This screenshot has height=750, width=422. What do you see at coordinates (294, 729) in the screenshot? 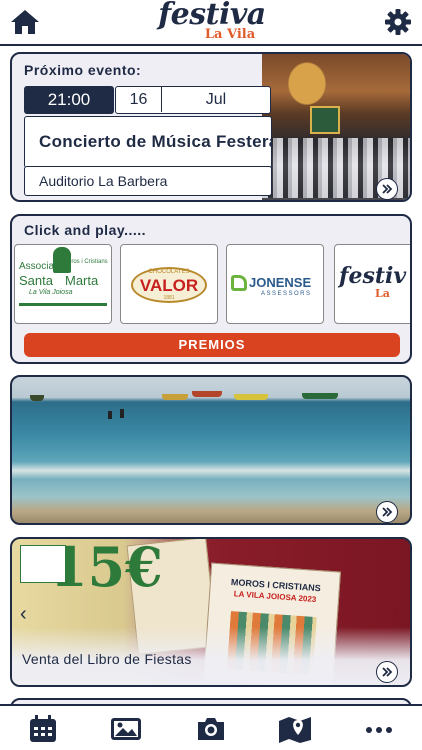
I see `map-icon` at bounding box center [294, 729].